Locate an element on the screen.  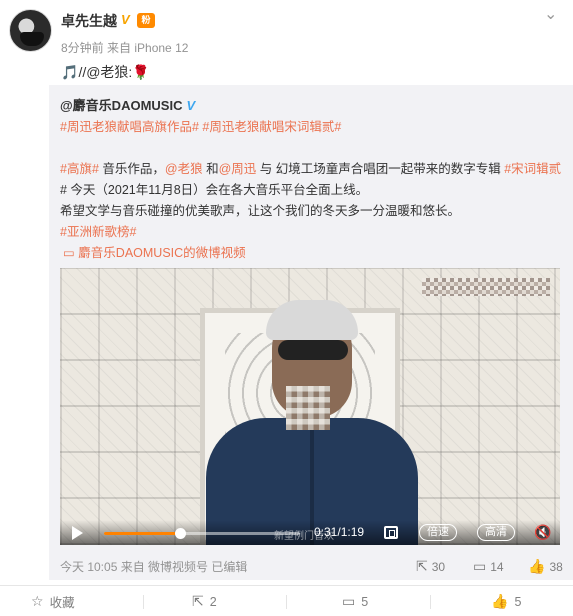
blue-verified-icon: V is located at coordinates (191, 105).